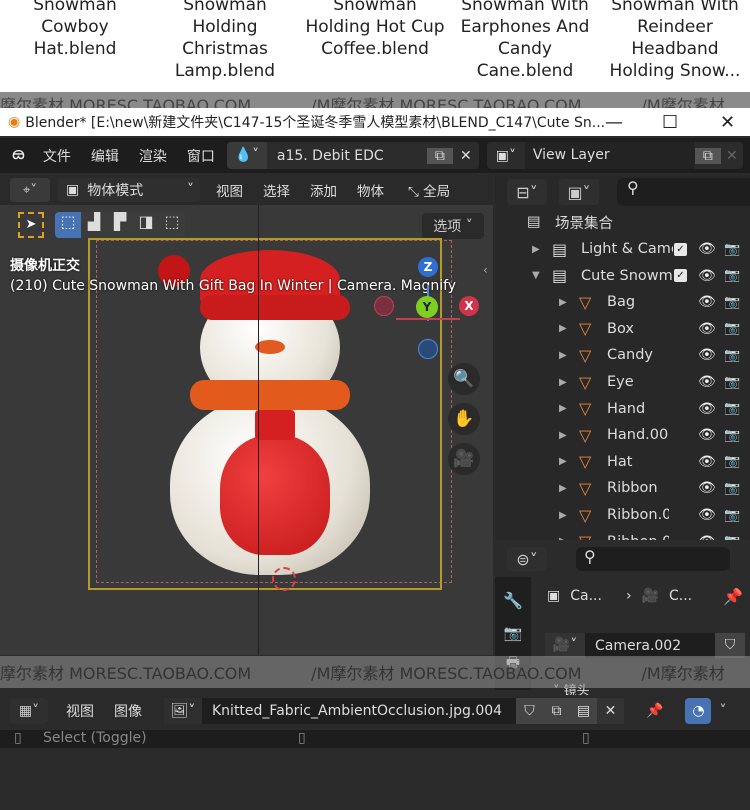 The image size is (750, 810). I want to click on 3d-cursor, so click(284, 579).